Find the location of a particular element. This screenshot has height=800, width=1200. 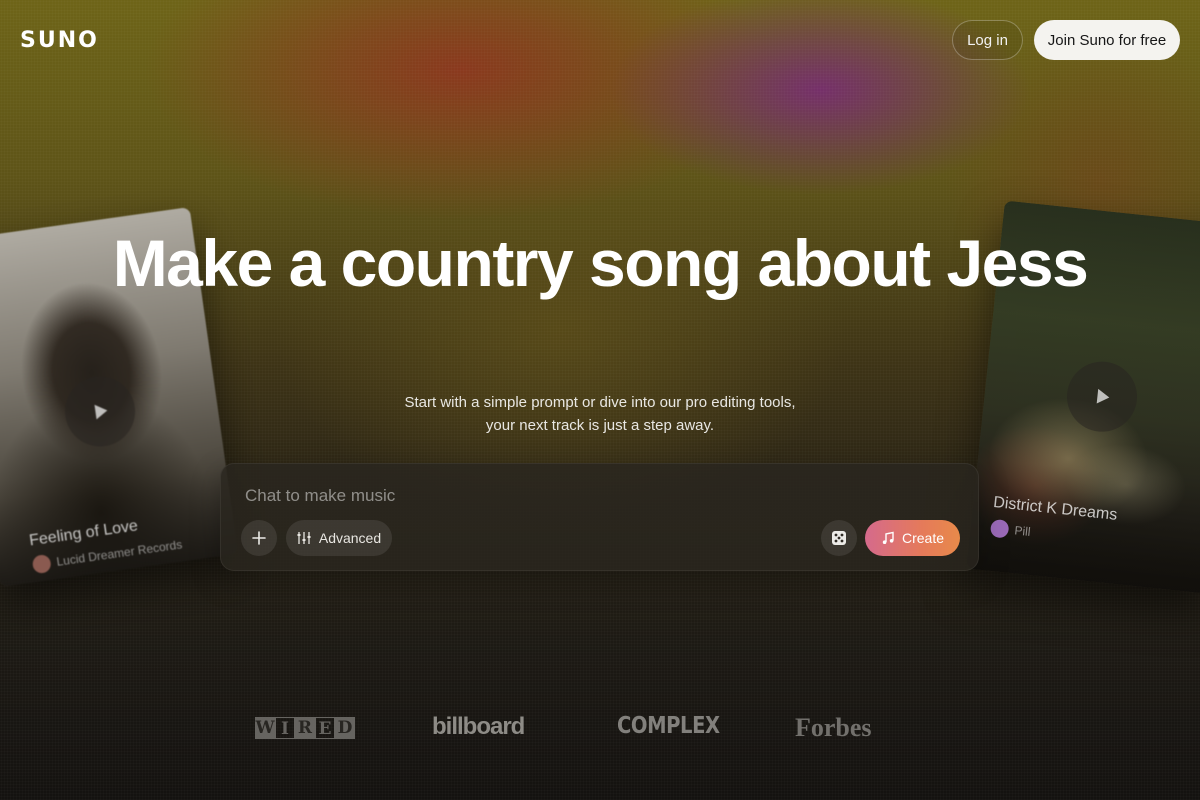

login-button: Log in is located at coordinates (987, 40).